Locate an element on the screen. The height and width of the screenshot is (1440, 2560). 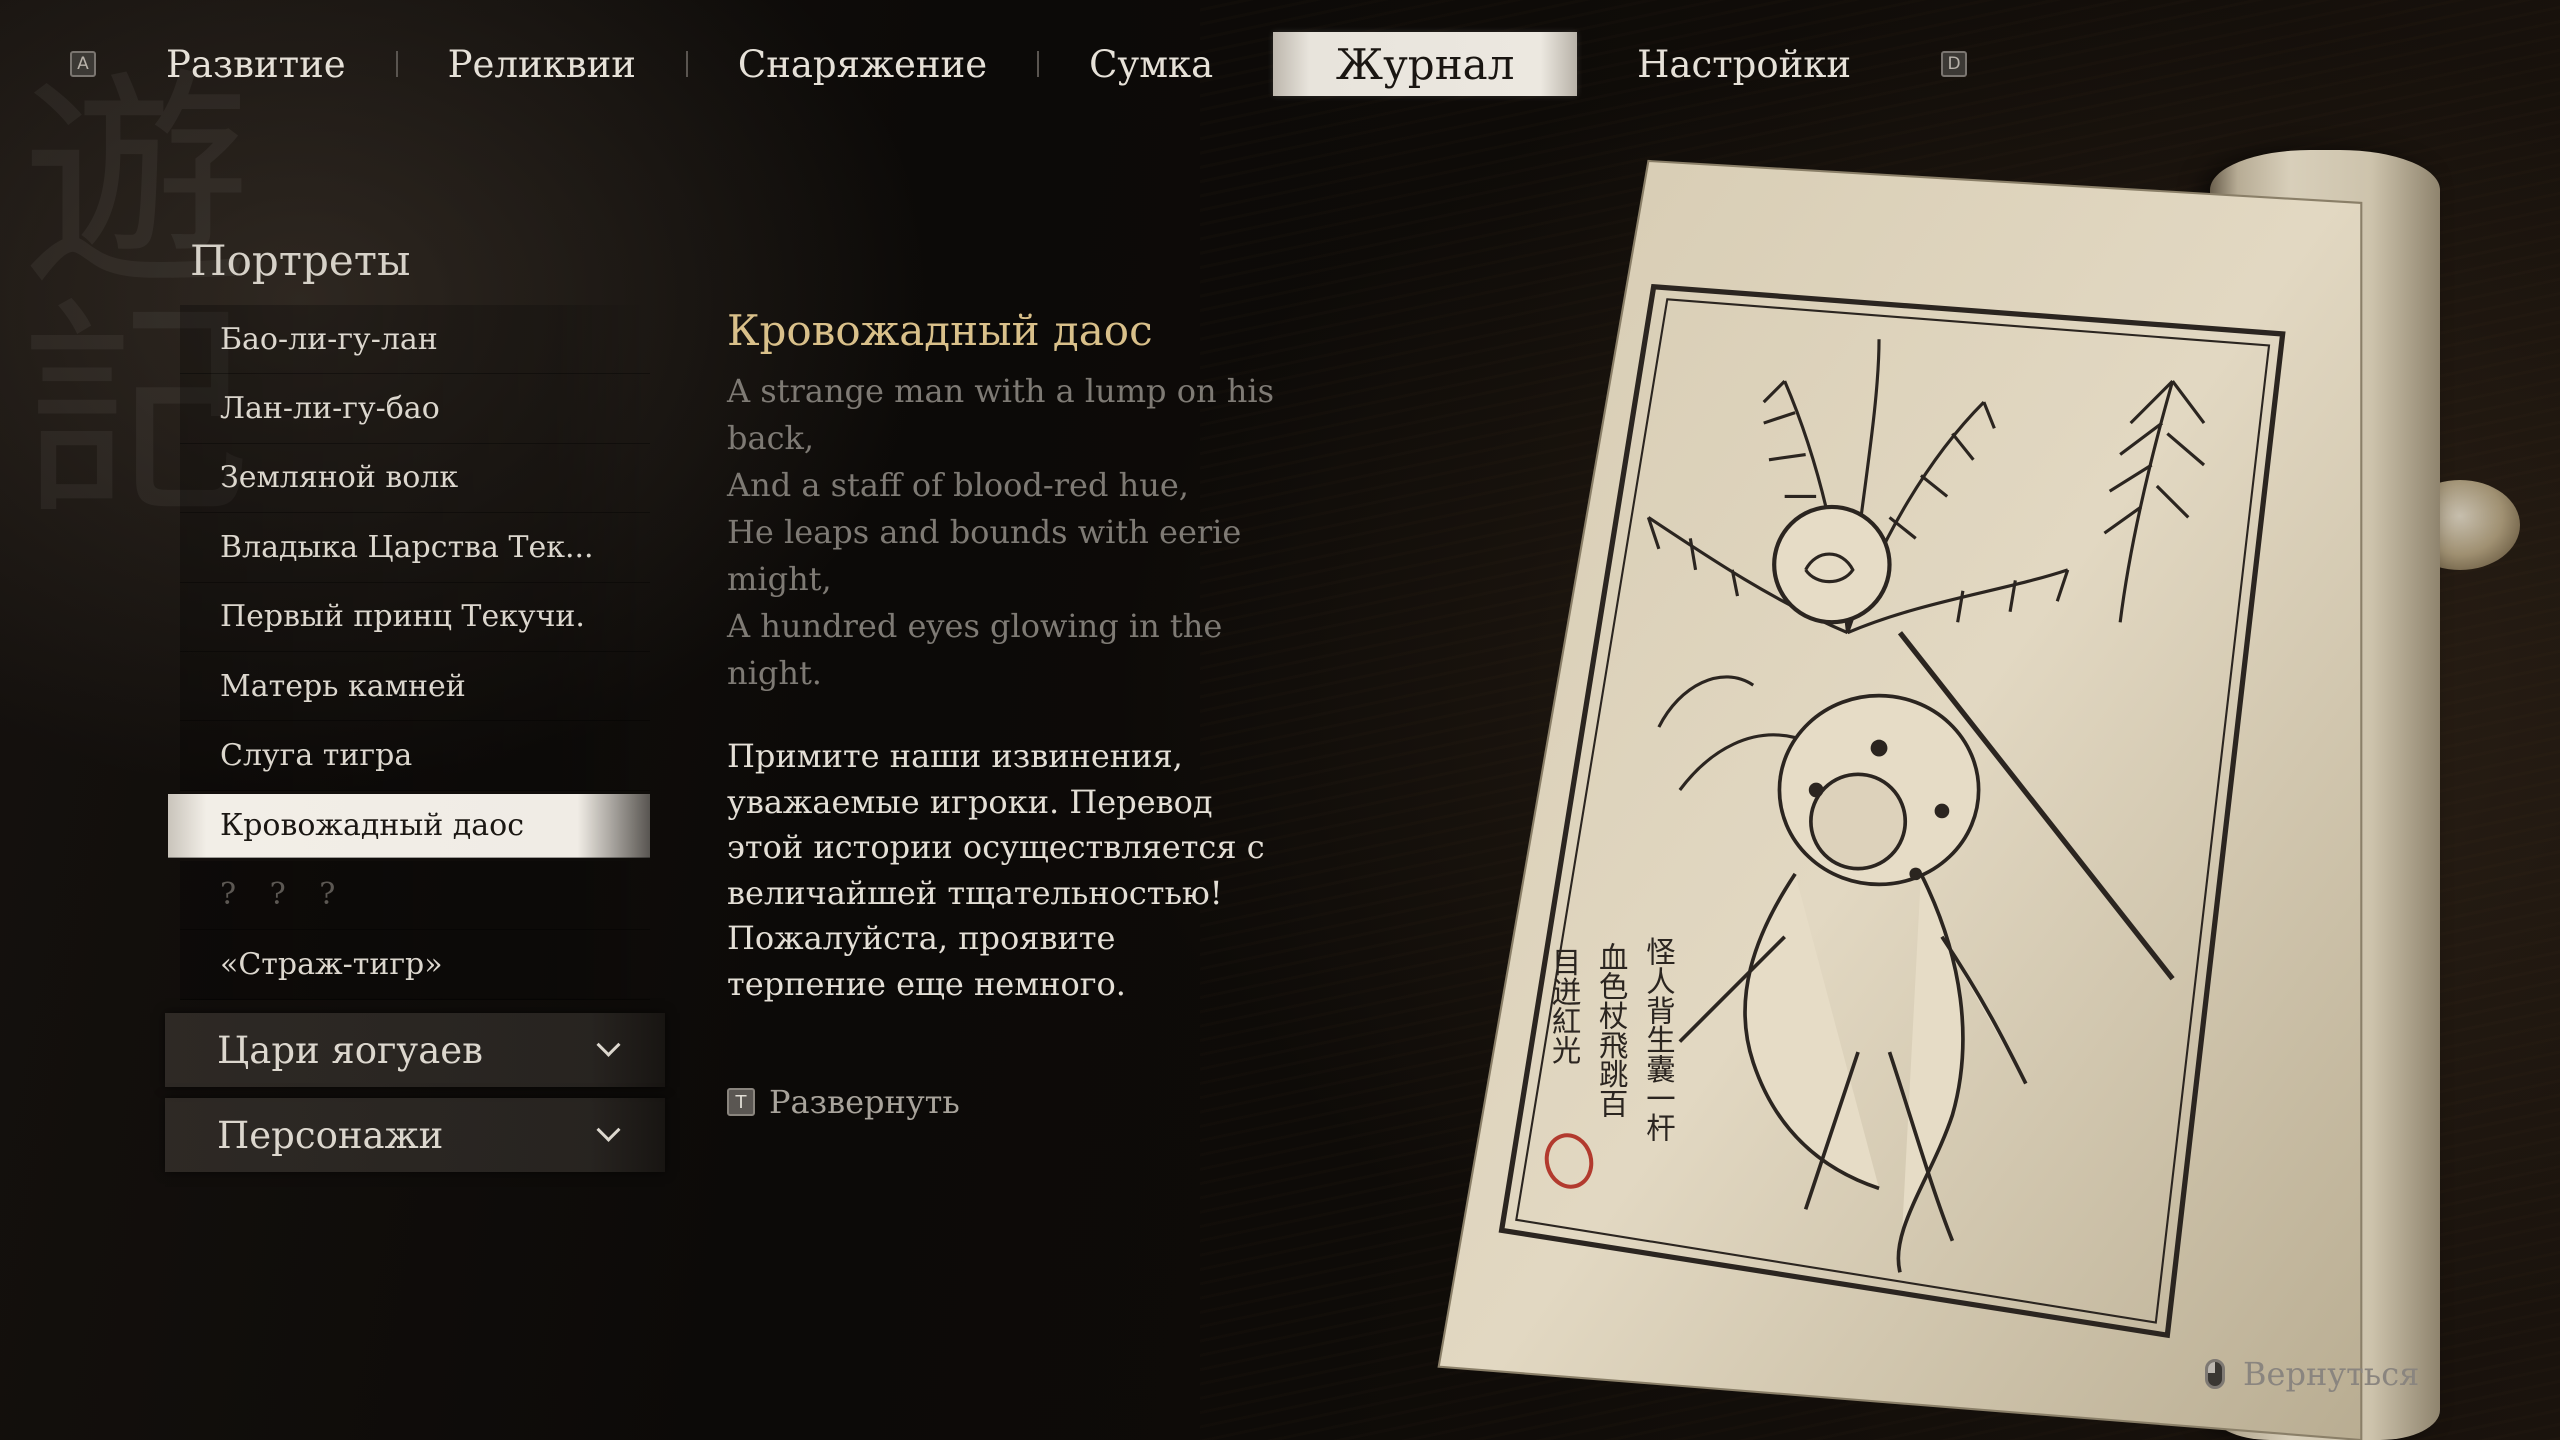
inscription-line: 血色杖飛跳百 is located at coordinates (1612, 1030).